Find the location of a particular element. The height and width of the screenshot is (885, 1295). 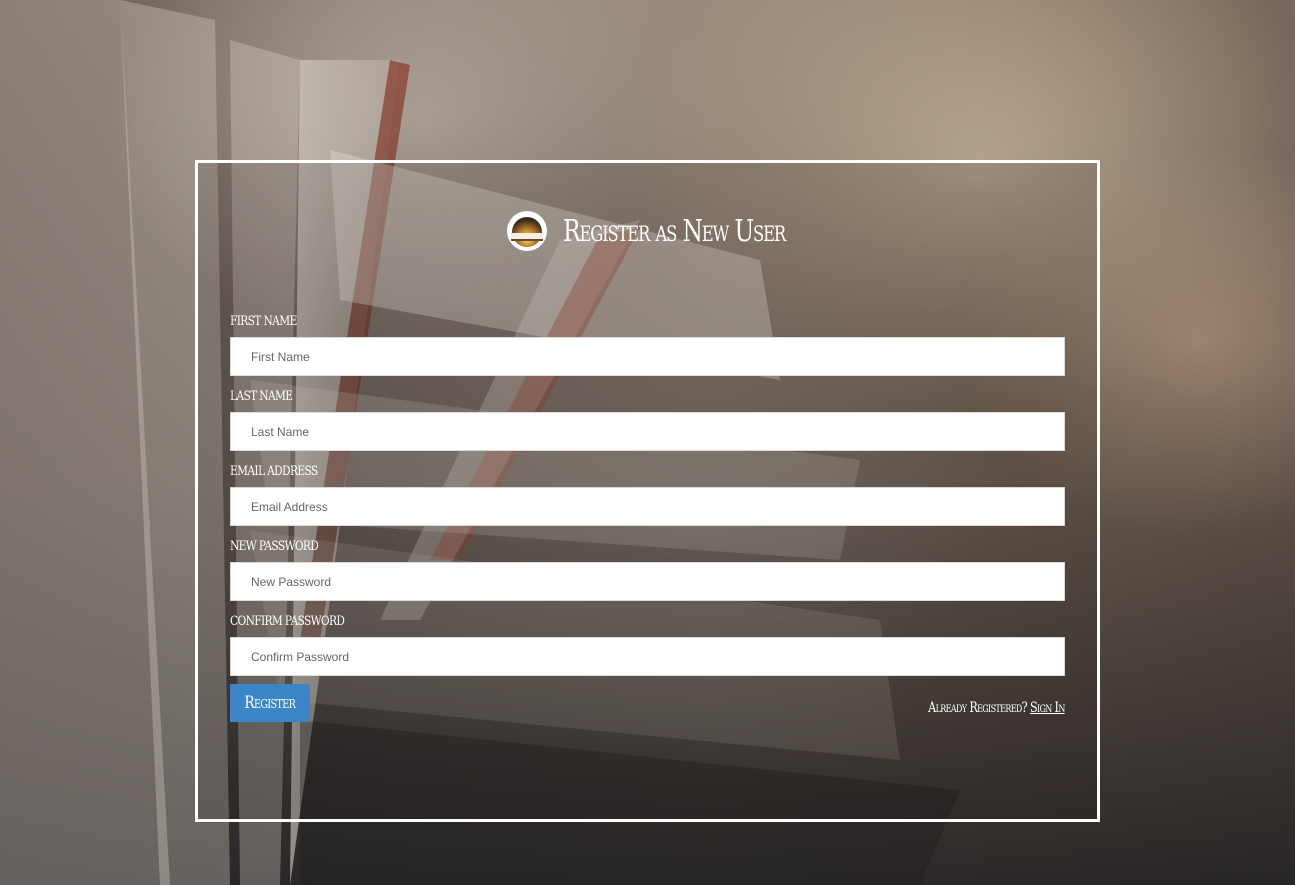

email-label: Email Address is located at coordinates (274, 471).